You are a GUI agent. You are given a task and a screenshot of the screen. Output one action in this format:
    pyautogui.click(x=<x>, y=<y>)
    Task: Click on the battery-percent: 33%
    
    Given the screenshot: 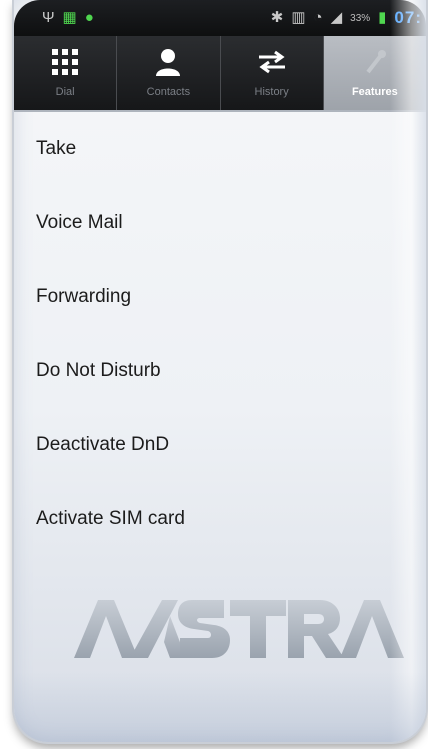 What is the action you would take?
    pyautogui.click(x=360, y=18)
    